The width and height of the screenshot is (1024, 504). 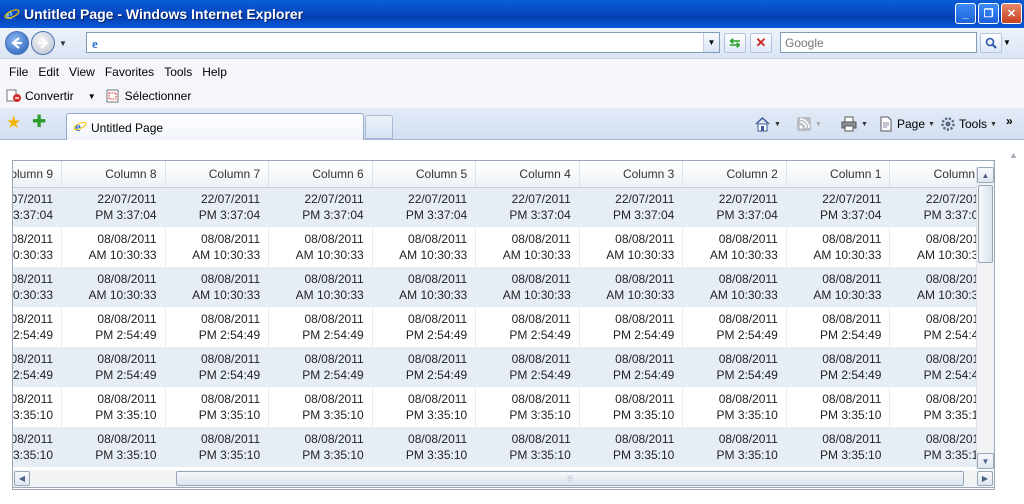 I want to click on tab-untitled-page: e Untitled Page, so click(x=215, y=127).